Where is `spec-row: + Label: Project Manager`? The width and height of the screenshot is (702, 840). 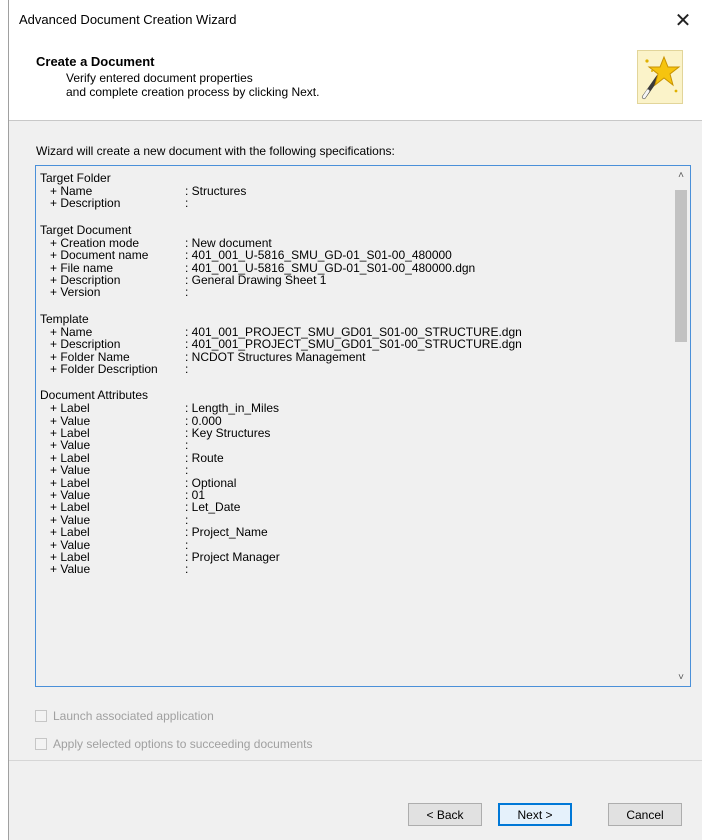
spec-row: + Label: Project Manager is located at coordinates (350, 557).